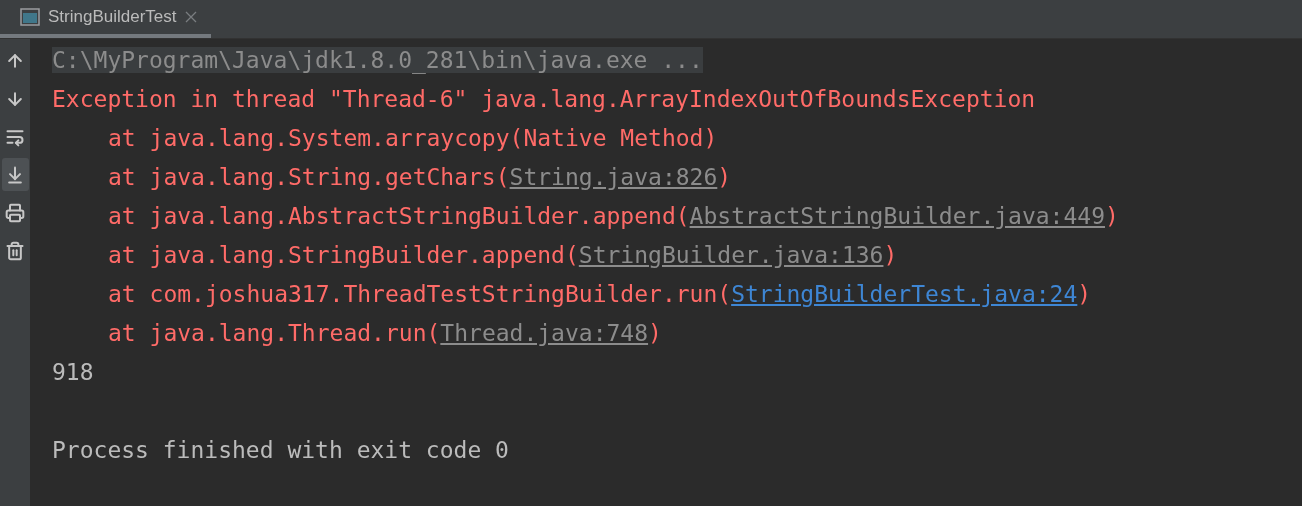 The height and width of the screenshot is (506, 1302). What do you see at coordinates (413, 137) in the screenshot?
I see `stack-trace-line: at java.lang.System.arraycopy(Native Method)` at bounding box center [413, 137].